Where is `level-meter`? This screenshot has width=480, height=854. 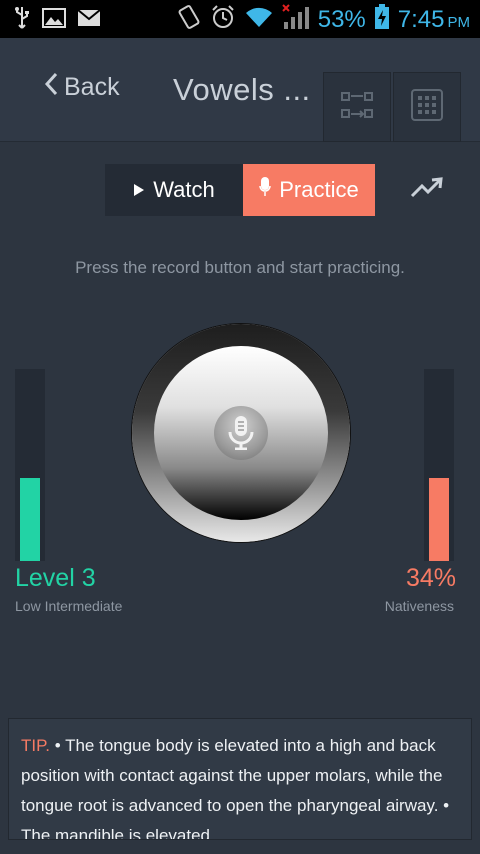 level-meter is located at coordinates (30, 465).